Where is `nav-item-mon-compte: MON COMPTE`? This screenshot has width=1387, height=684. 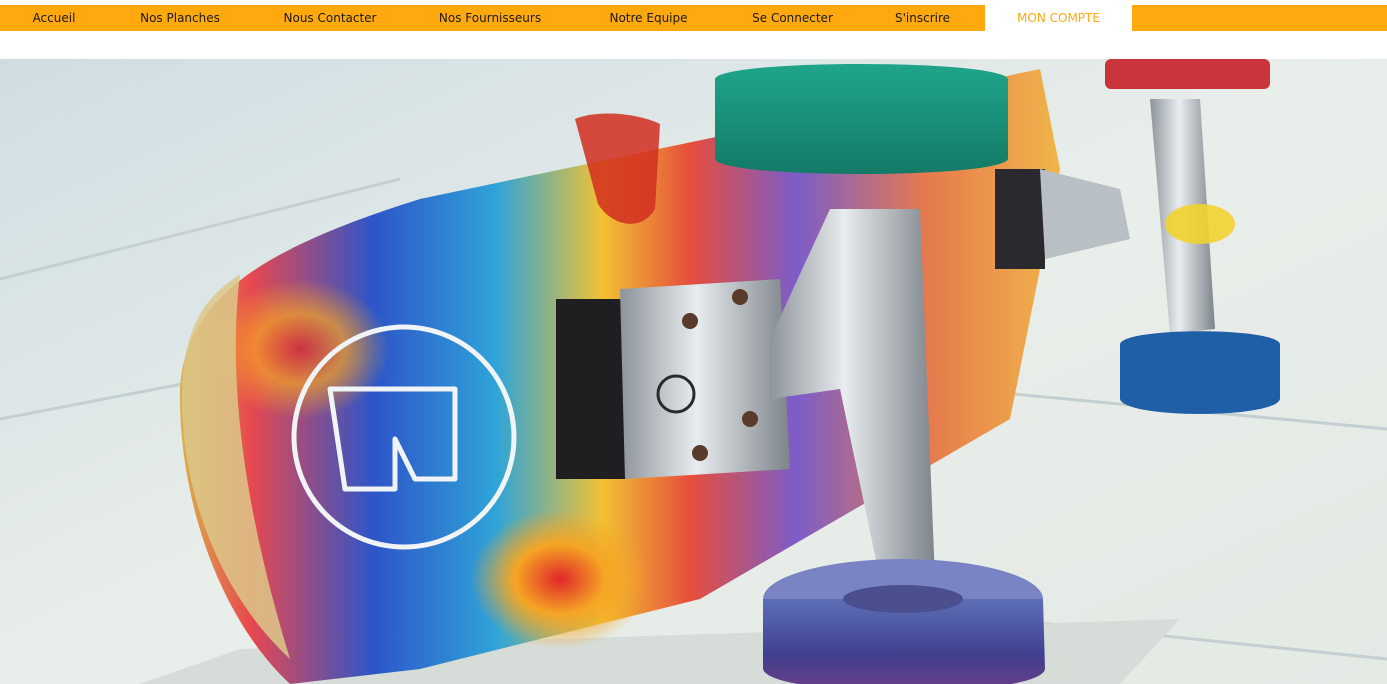
nav-item-mon-compte: MON COMPTE is located at coordinates (1058, 18).